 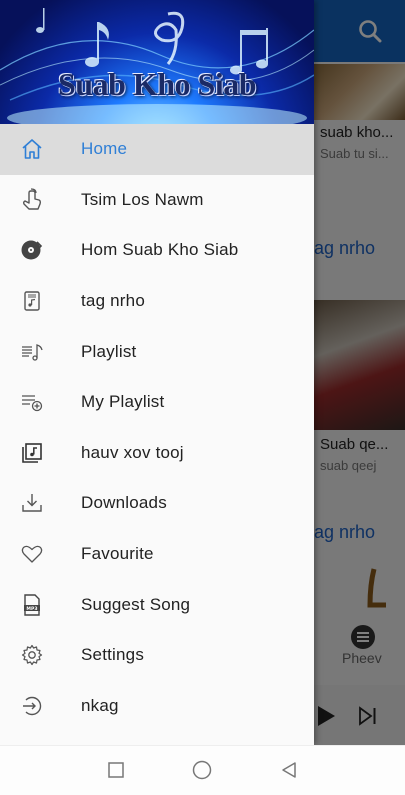 I want to click on menu-item-suggest-song: MP3 Suggest Song, so click(x=157, y=604).